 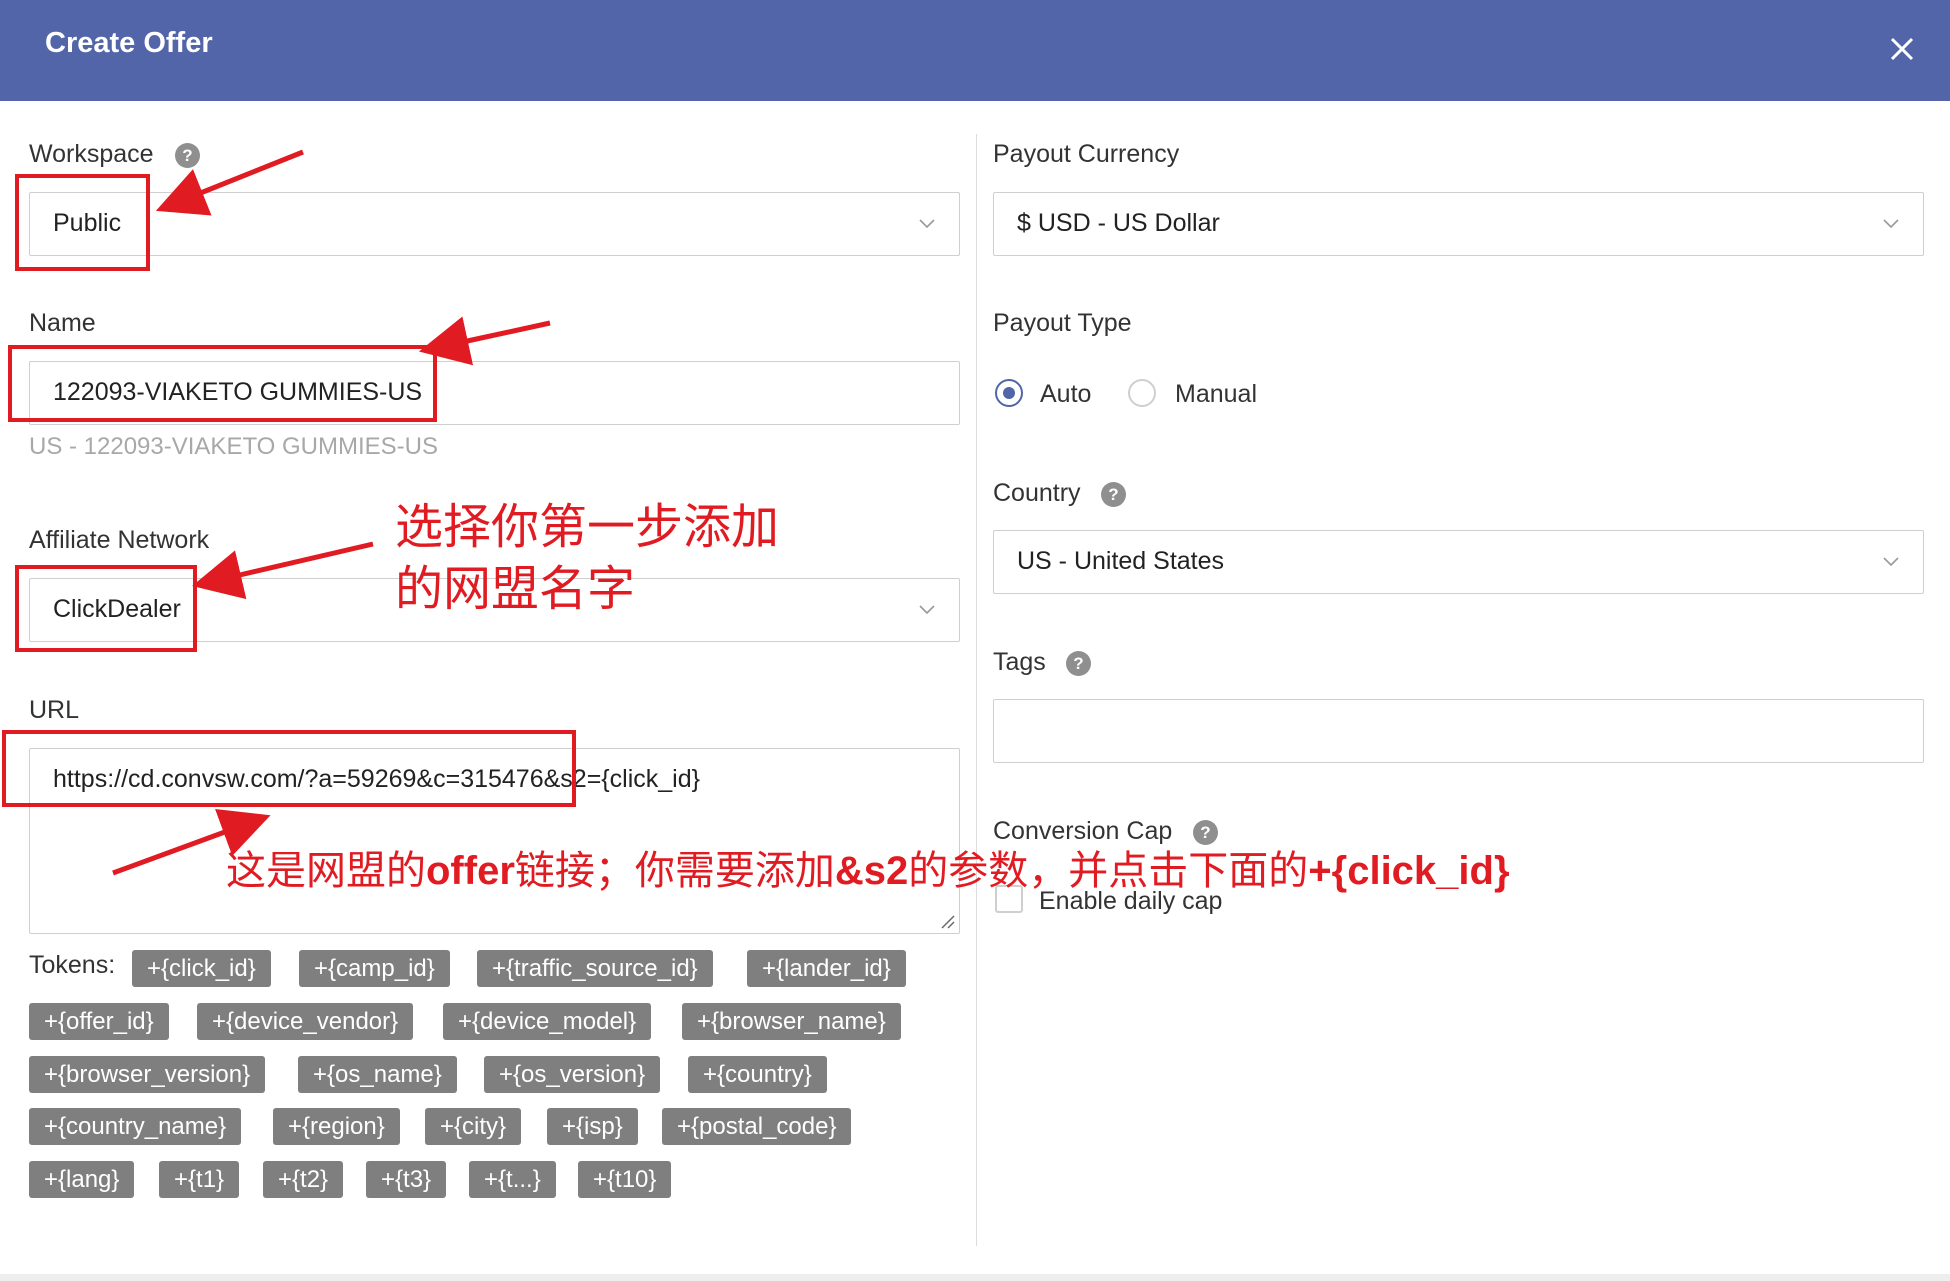 I want to click on annotation-network-note-line2: 的网盟名字, so click(x=515, y=589).